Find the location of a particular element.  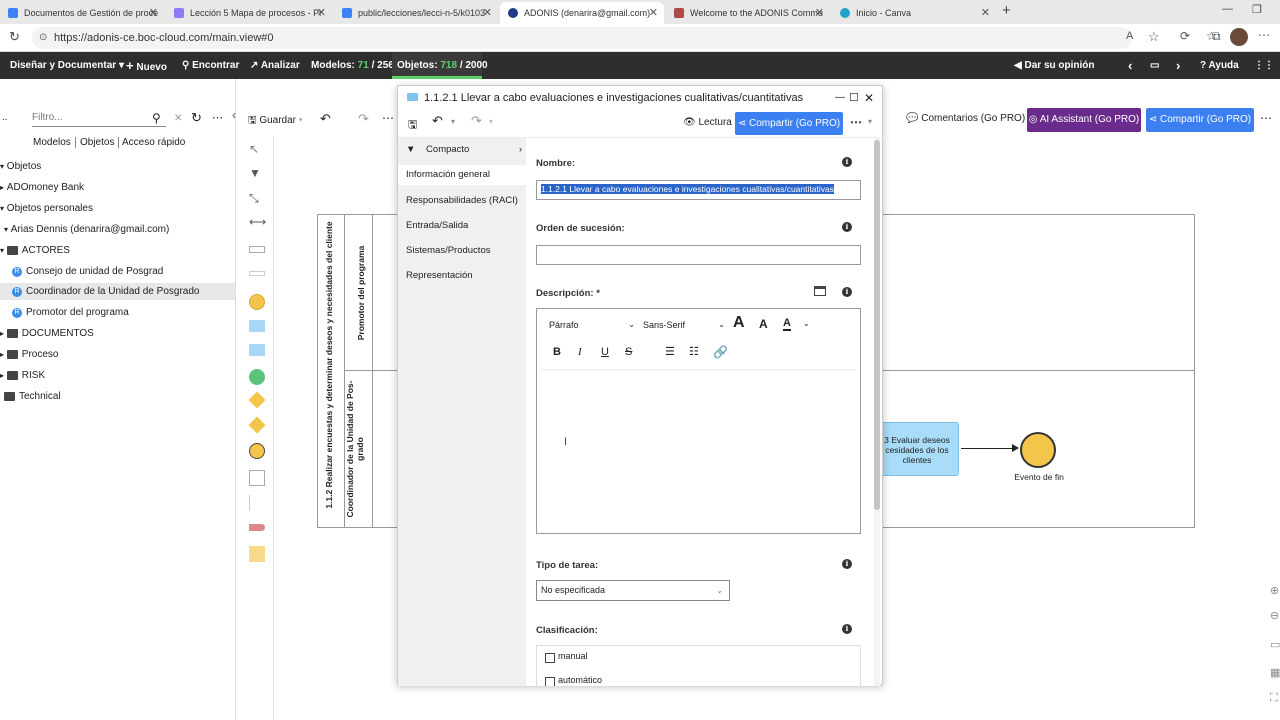

message-event-icon is located at coordinates (257, 377).